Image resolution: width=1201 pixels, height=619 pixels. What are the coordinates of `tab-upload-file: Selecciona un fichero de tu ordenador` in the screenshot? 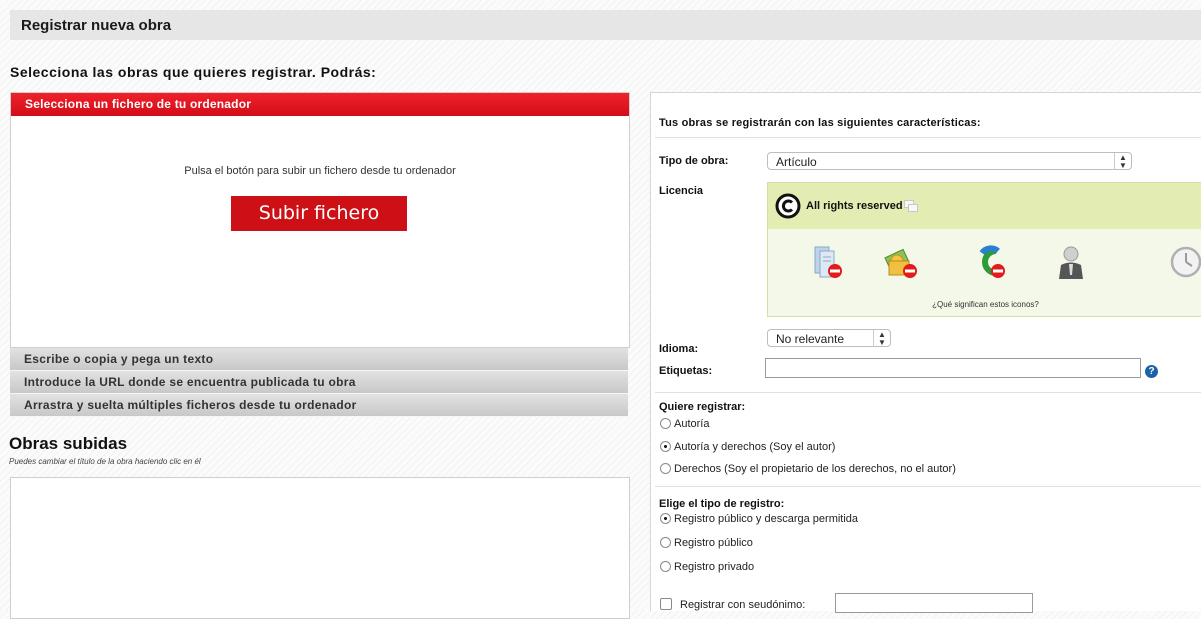 It's located at (320, 104).